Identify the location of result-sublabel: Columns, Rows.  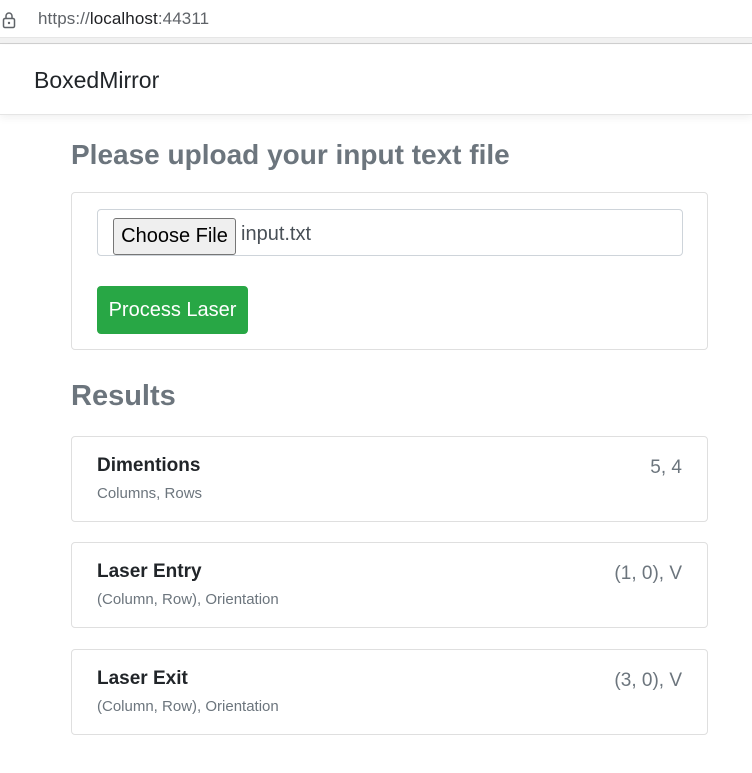
(150, 493).